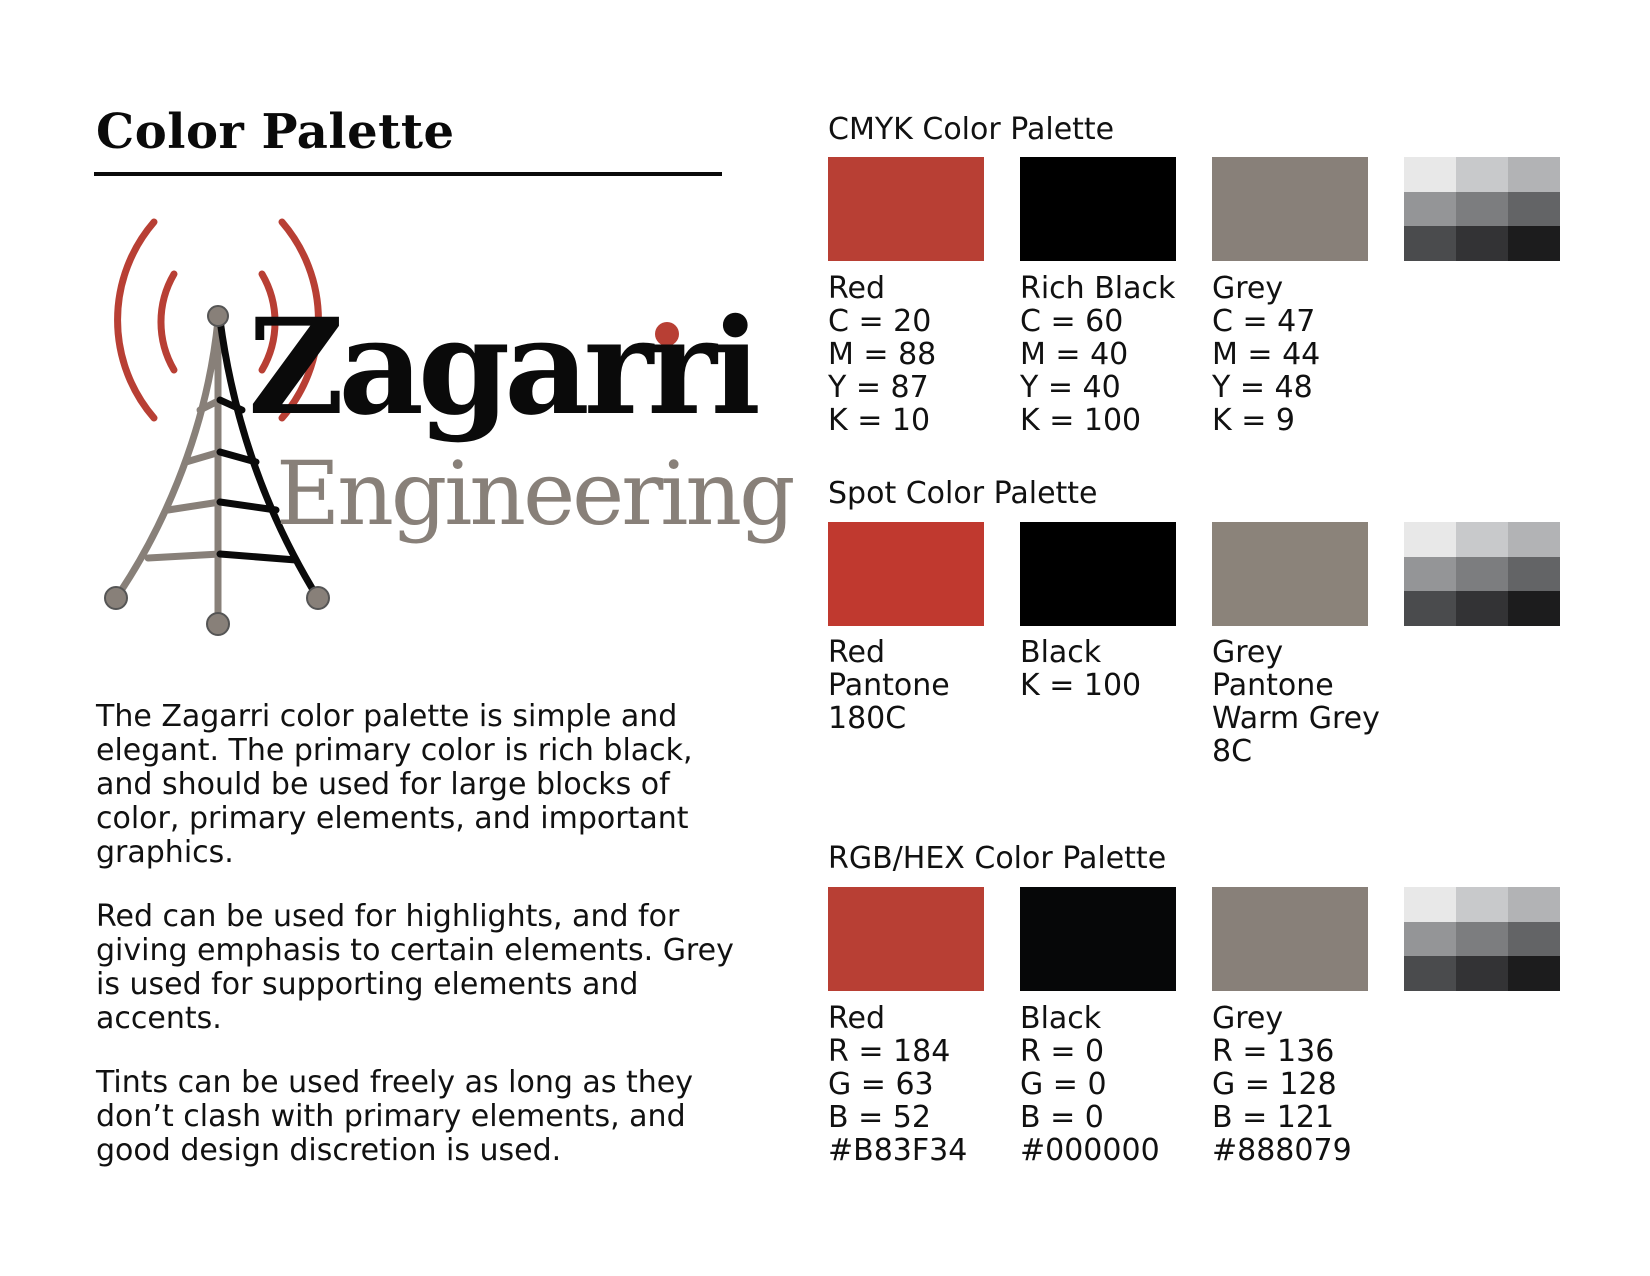 This screenshot has width=1650, height=1276. What do you see at coordinates (1264, 321) in the screenshot?
I see `swatch-value: C = 47` at bounding box center [1264, 321].